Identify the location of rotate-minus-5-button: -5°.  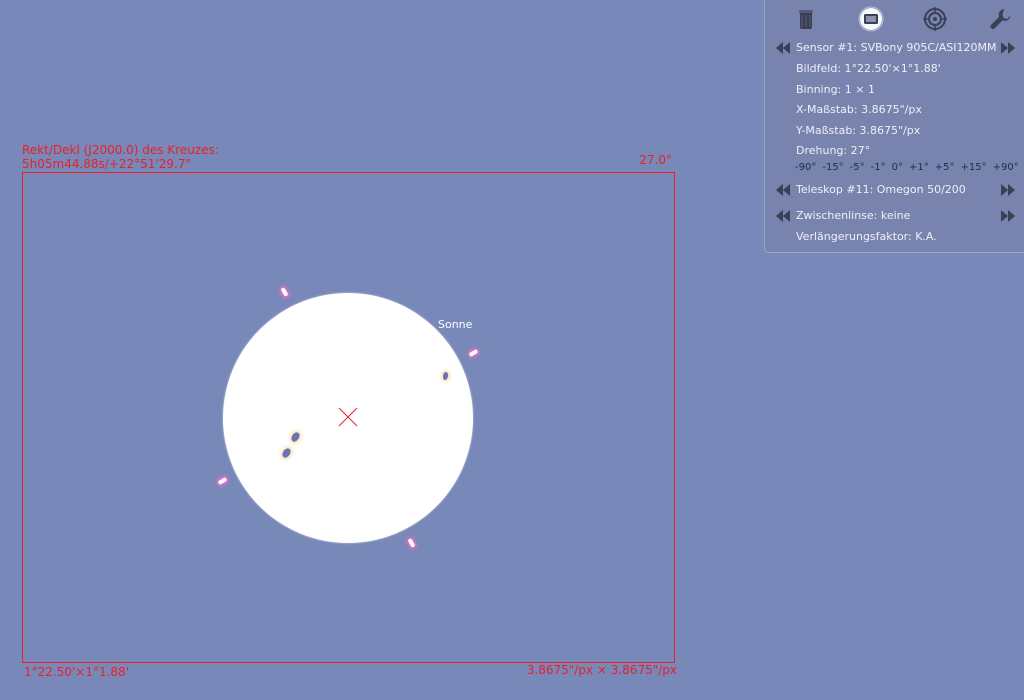
(857, 167).